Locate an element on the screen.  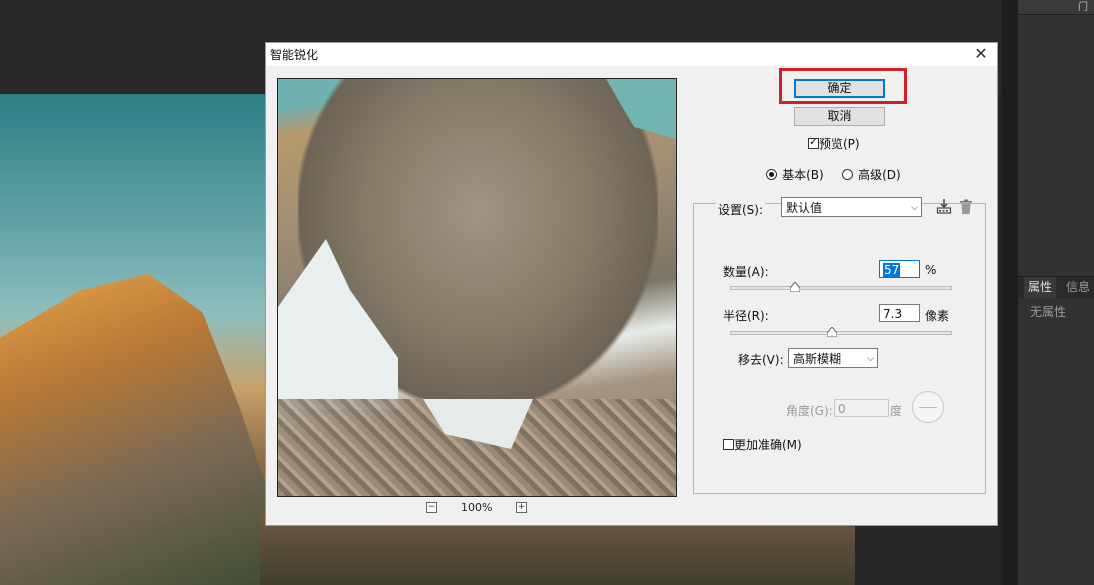
right-panel: 门 属性 信息 无属性 is located at coordinates (1056, 292).